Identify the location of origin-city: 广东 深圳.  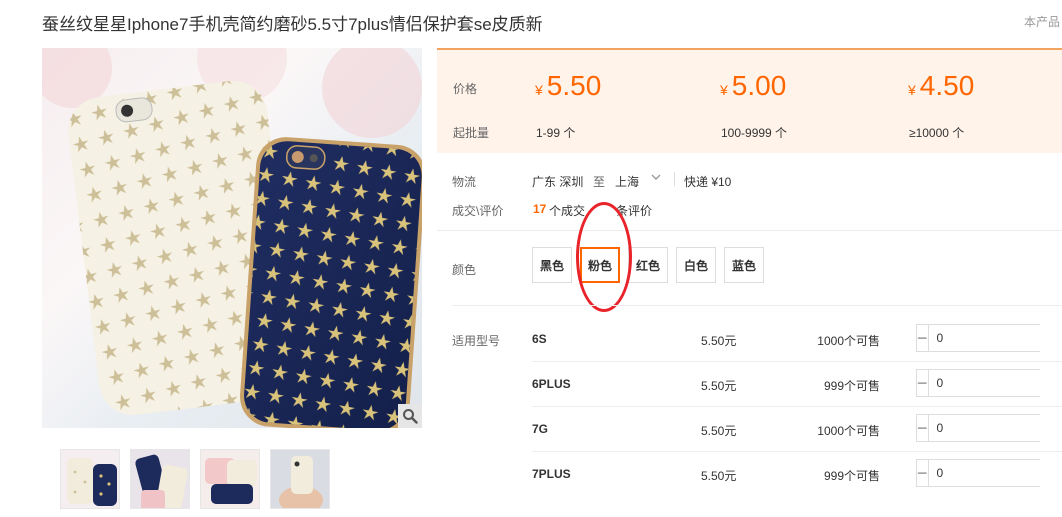
(558, 182).